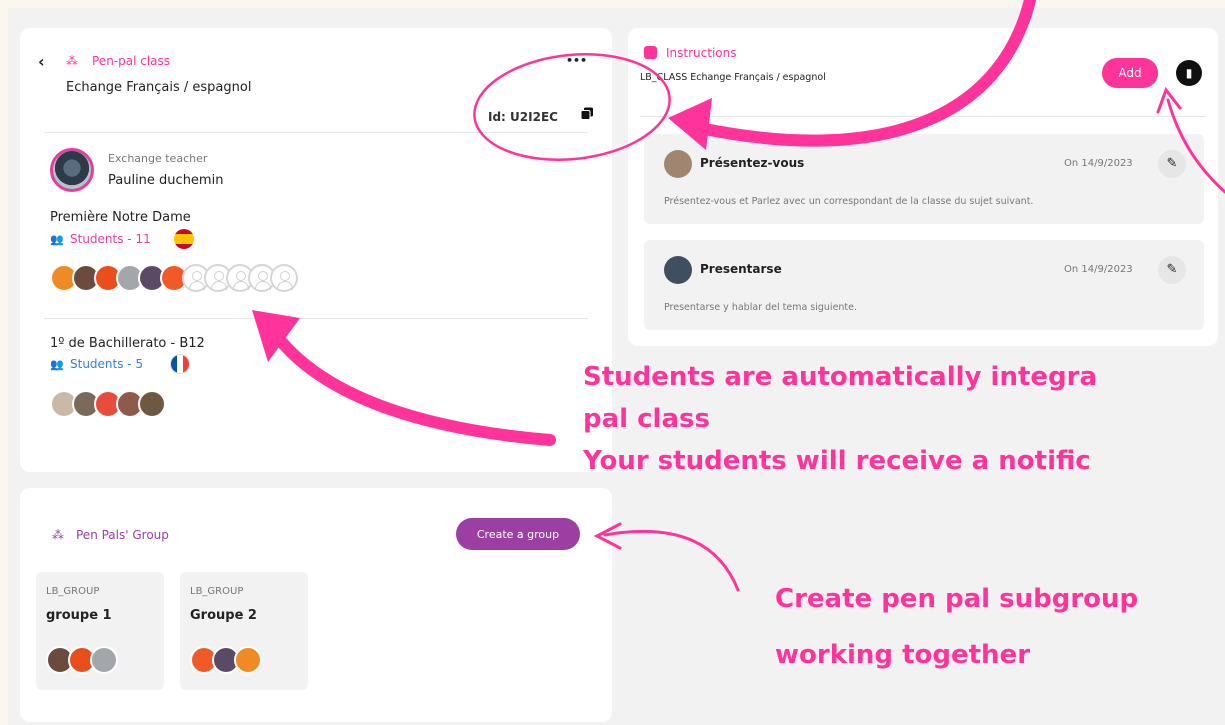  Describe the element at coordinates (923, 116) in the screenshot. I see `divider-instructions` at that location.